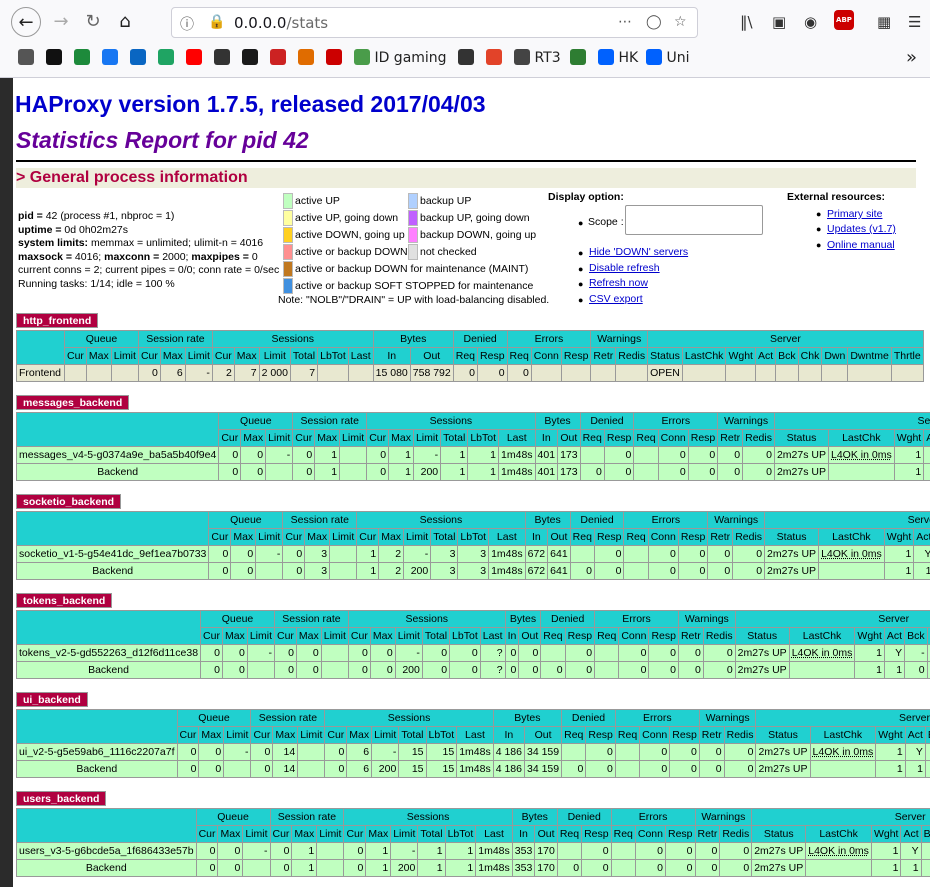 This screenshot has height=887, width=930. I want to click on stat-cell: 1, so click(886, 851).